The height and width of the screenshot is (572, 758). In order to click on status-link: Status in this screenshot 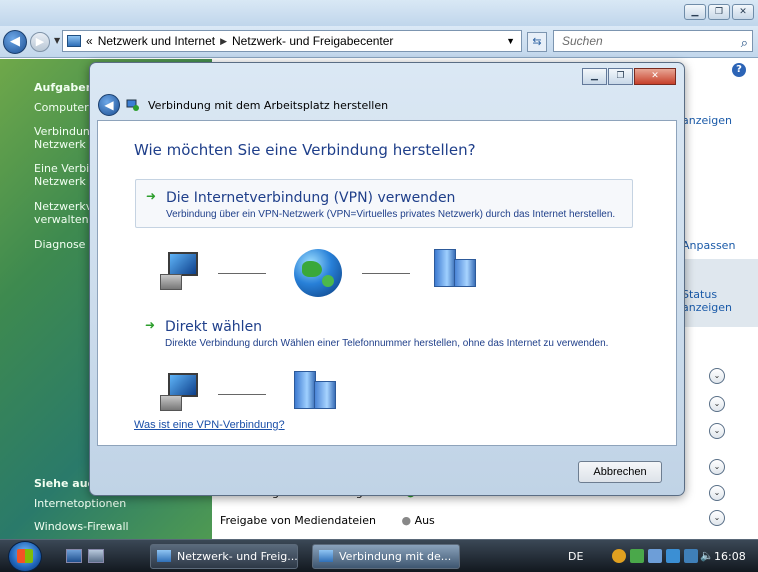, I will do `click(699, 294)`.